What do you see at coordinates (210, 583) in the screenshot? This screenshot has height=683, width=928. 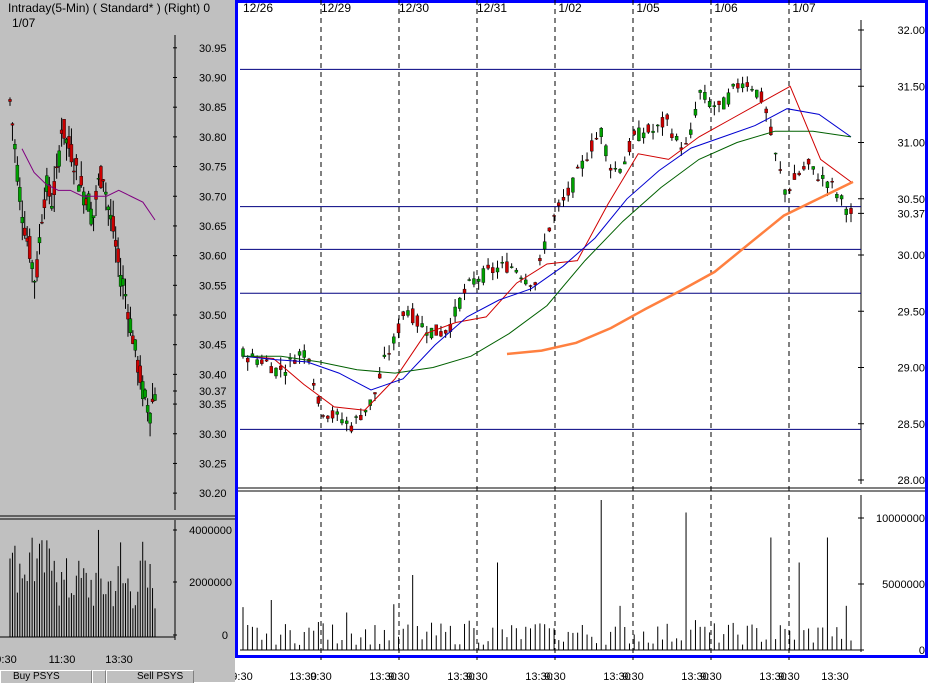 I see `left-volume-tick-label: 2000000` at bounding box center [210, 583].